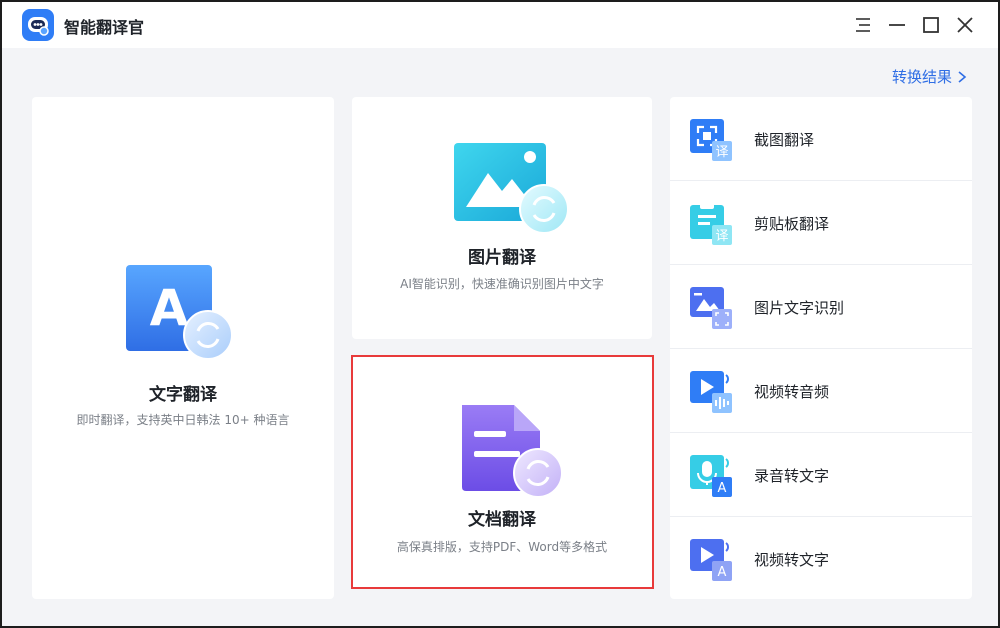 The width and height of the screenshot is (1000, 628). What do you see at coordinates (792, 224) in the screenshot?
I see `tool-label: 剪贴板翻译` at bounding box center [792, 224].